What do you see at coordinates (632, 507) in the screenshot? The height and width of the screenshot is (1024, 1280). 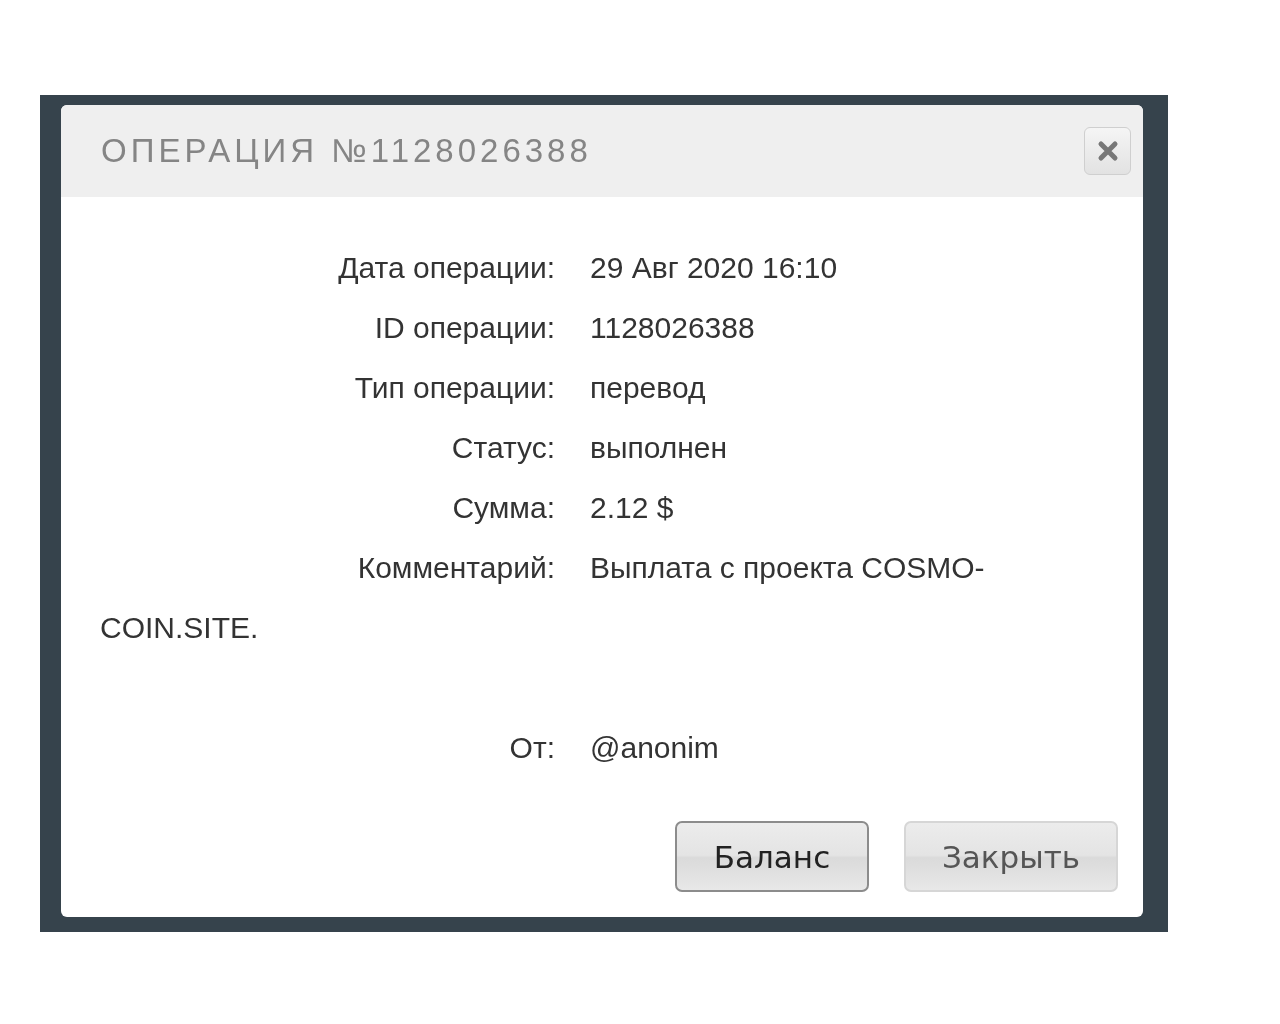 I see `field-value: 2.12 $` at bounding box center [632, 507].